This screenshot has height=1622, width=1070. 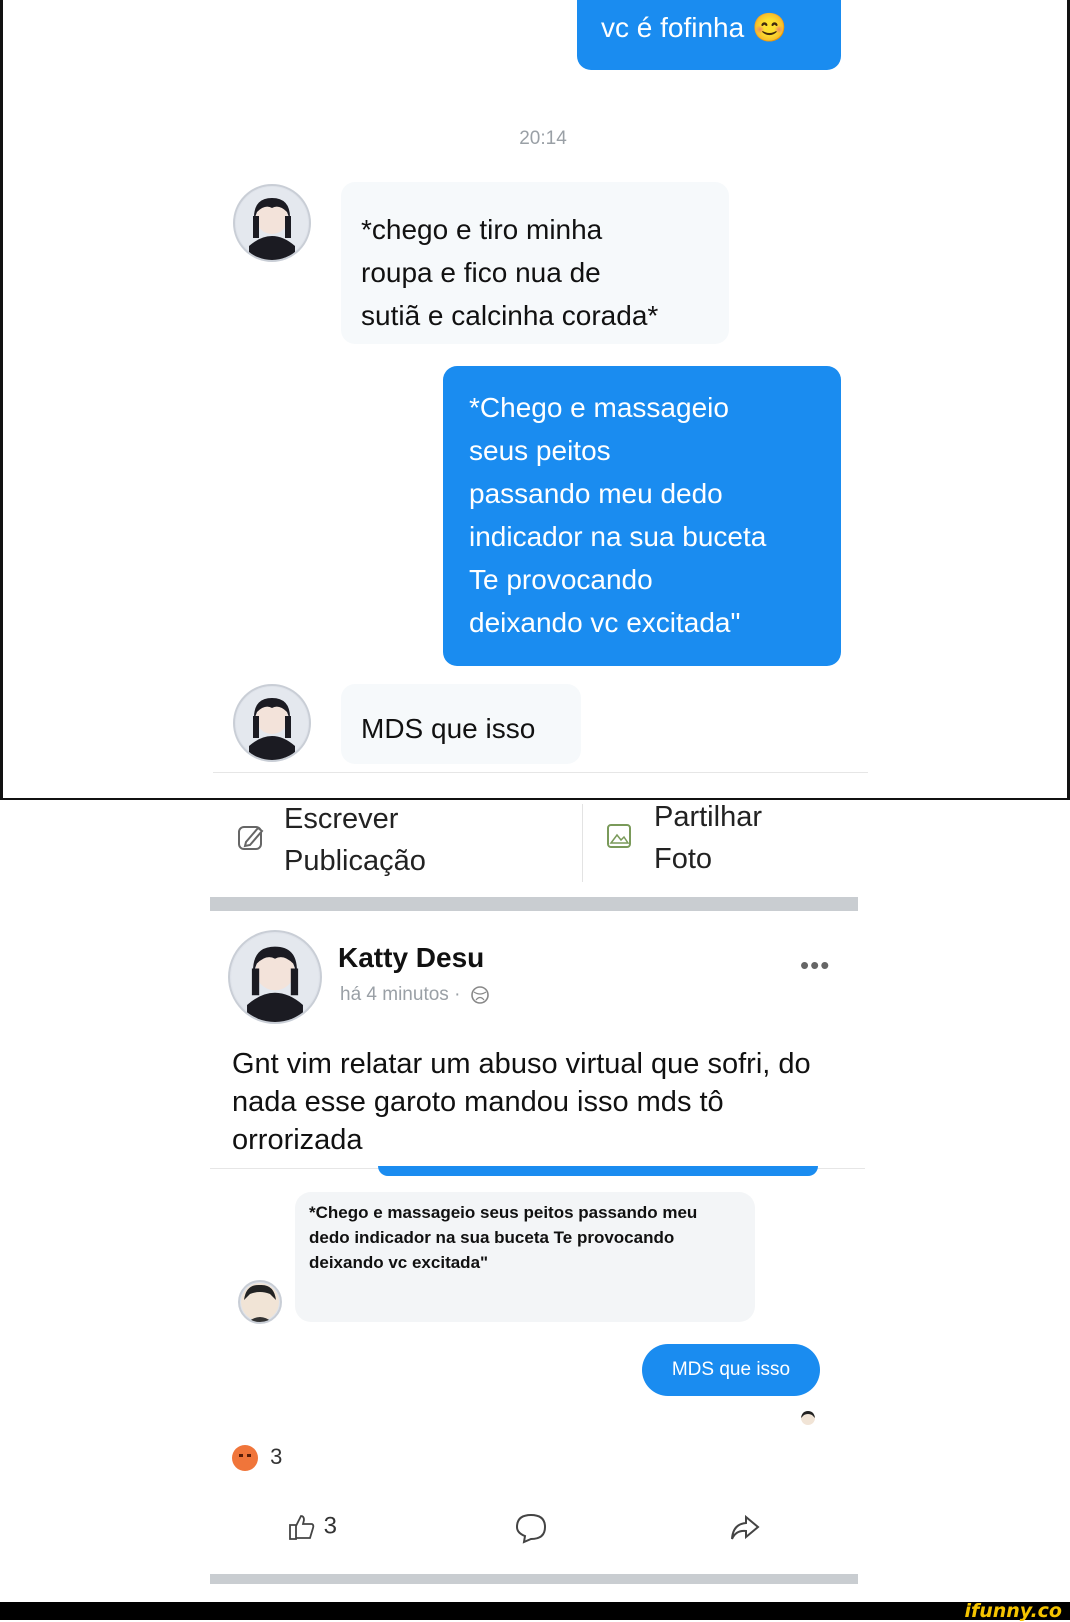 What do you see at coordinates (745, 1527) in the screenshot?
I see `share-arrow-icon` at bounding box center [745, 1527].